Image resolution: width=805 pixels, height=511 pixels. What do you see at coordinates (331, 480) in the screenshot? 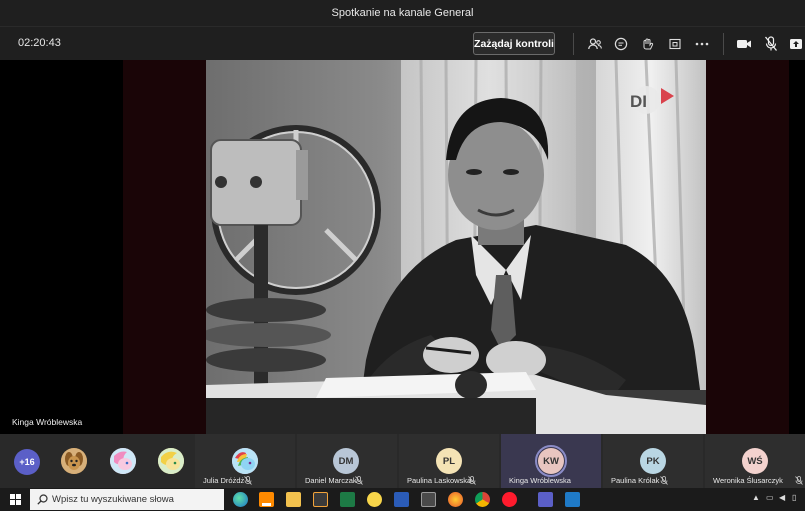
I see `participant-name: Daniel Marczak` at bounding box center [331, 480].